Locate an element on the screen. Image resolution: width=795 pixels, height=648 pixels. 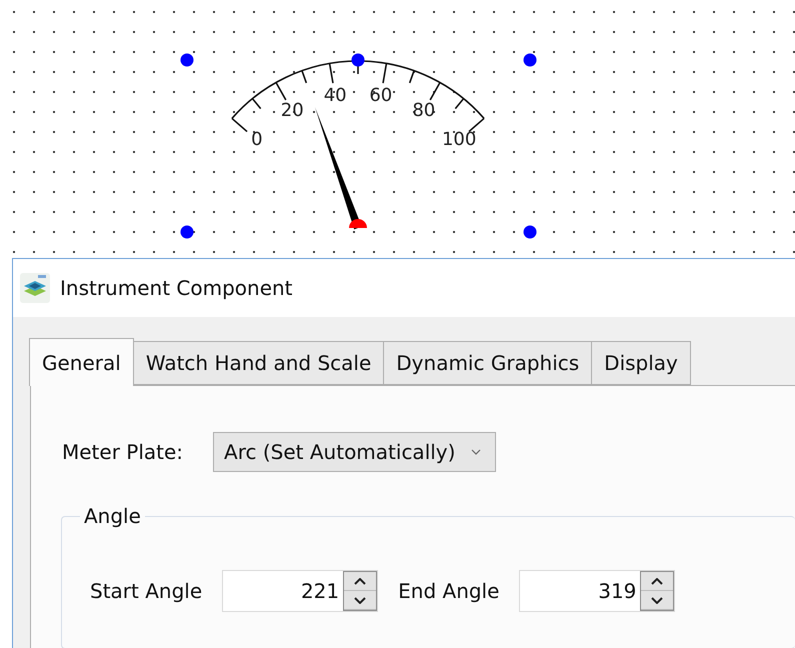
number-field: 319 is located at coordinates (597, 591).